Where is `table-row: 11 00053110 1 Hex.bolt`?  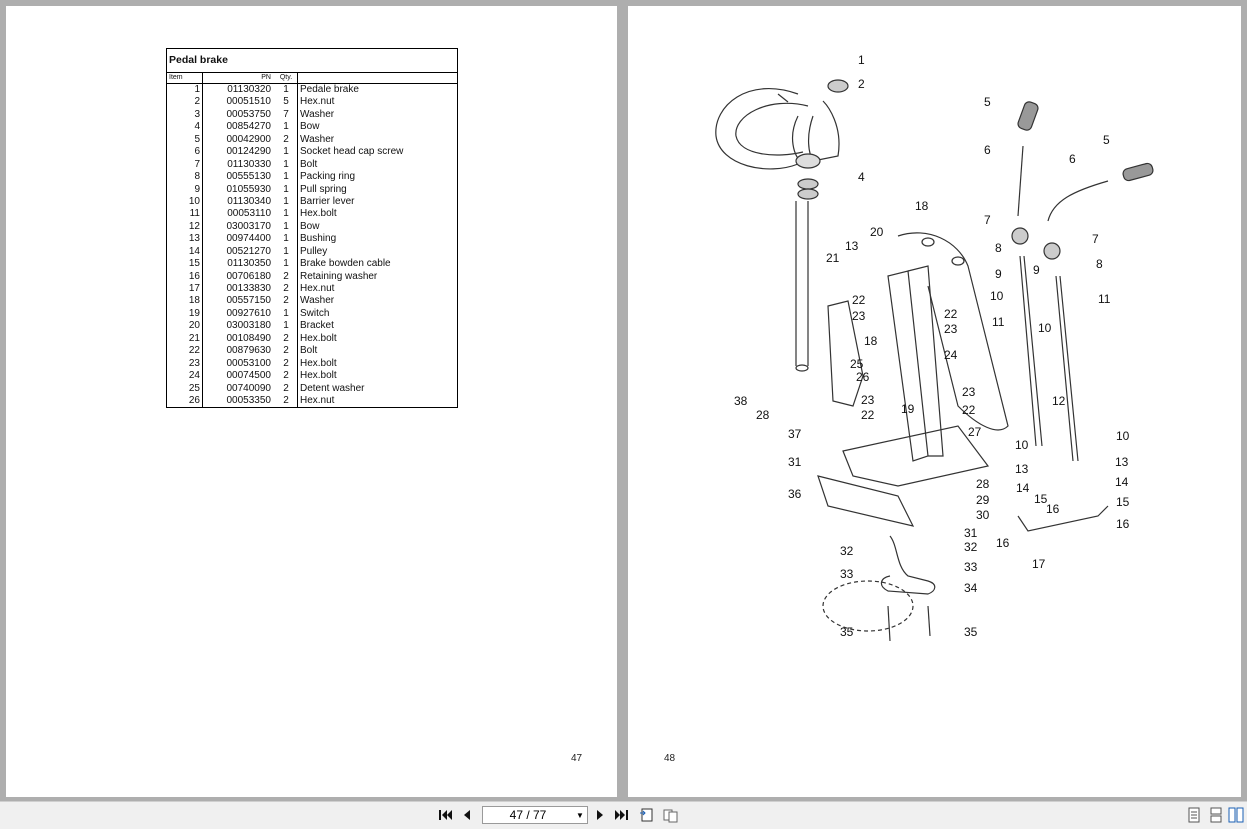 table-row: 11 00053110 1 Hex.bolt is located at coordinates (312, 214).